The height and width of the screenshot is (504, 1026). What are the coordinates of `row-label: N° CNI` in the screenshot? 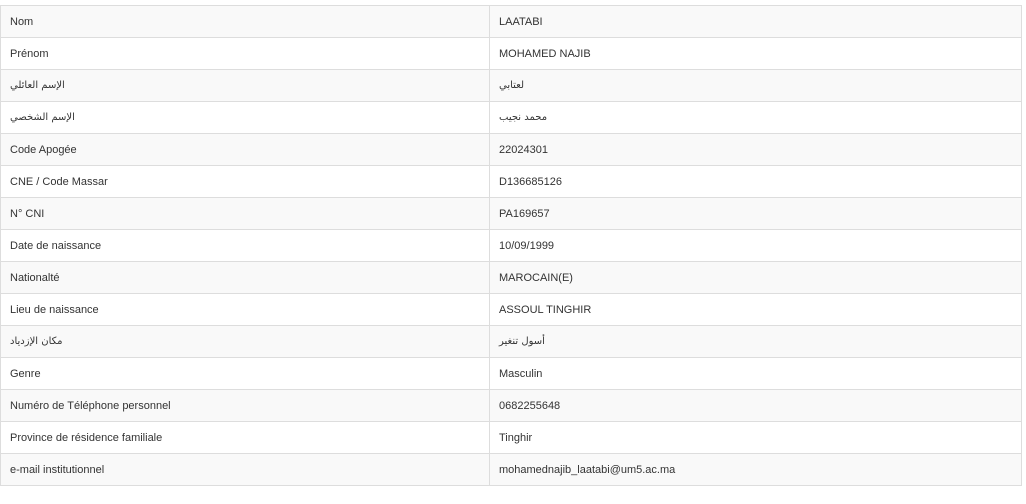 It's located at (245, 213).